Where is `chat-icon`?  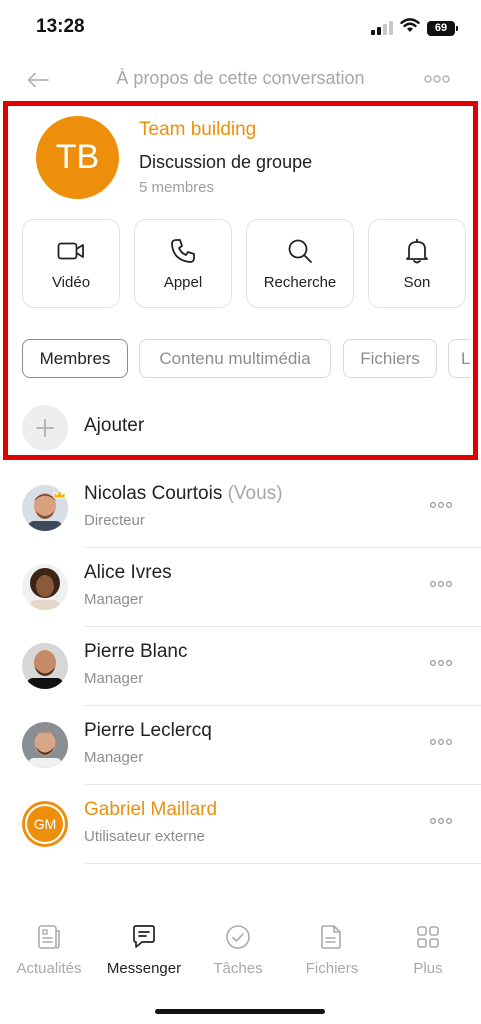
chat-icon is located at coordinates (144, 937).